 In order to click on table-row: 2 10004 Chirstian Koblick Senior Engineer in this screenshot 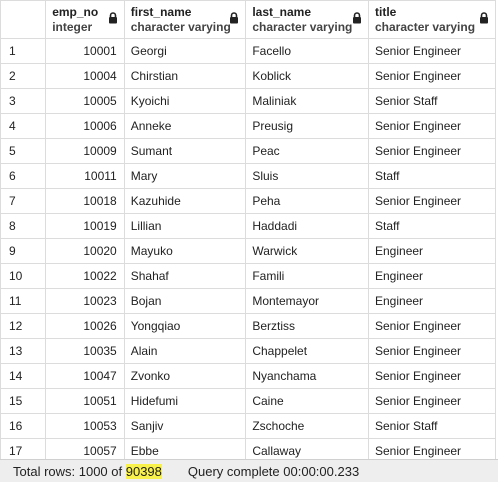, I will do `click(248, 76)`.